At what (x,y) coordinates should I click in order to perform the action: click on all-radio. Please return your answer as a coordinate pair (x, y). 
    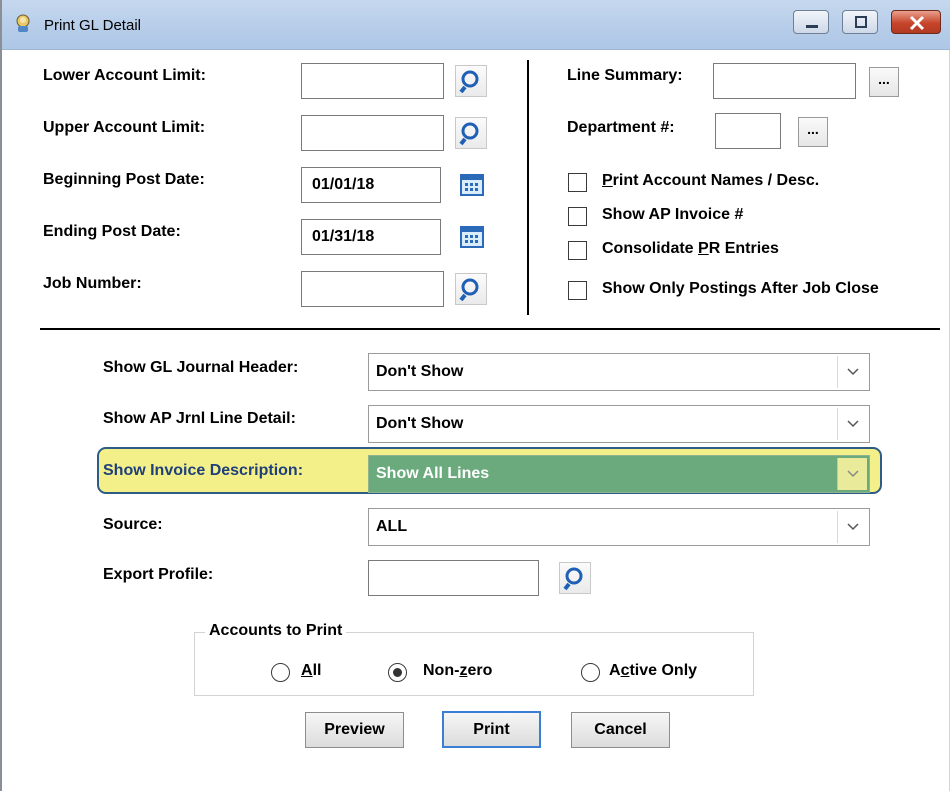
    Looking at the image, I should click on (280, 672).